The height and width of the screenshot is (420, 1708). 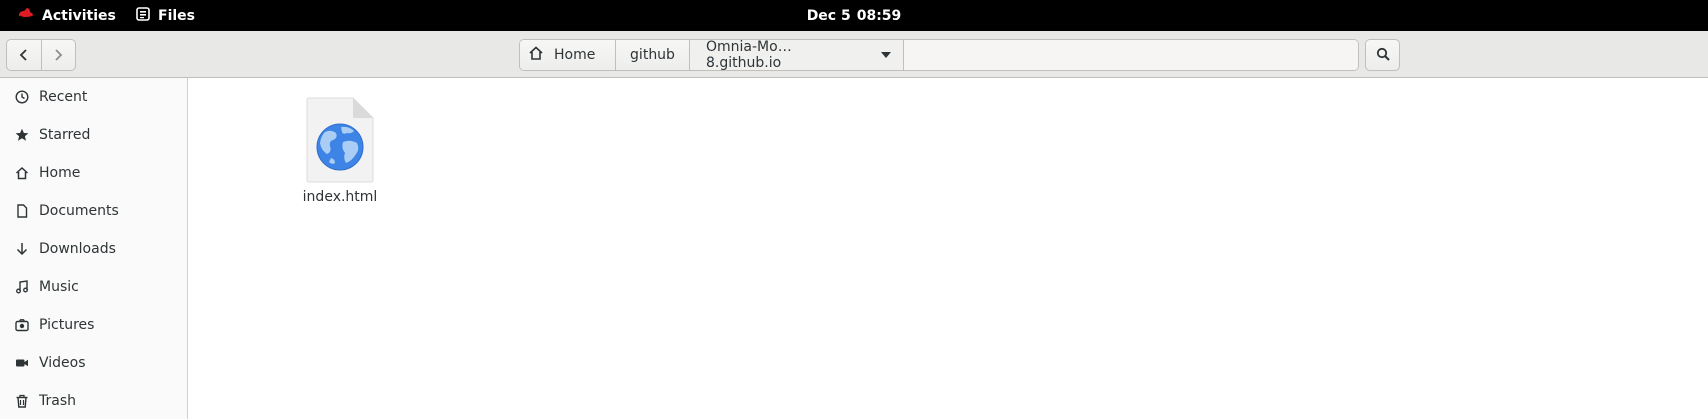 I want to click on clock: Dec 5 08:59, so click(x=854, y=15).